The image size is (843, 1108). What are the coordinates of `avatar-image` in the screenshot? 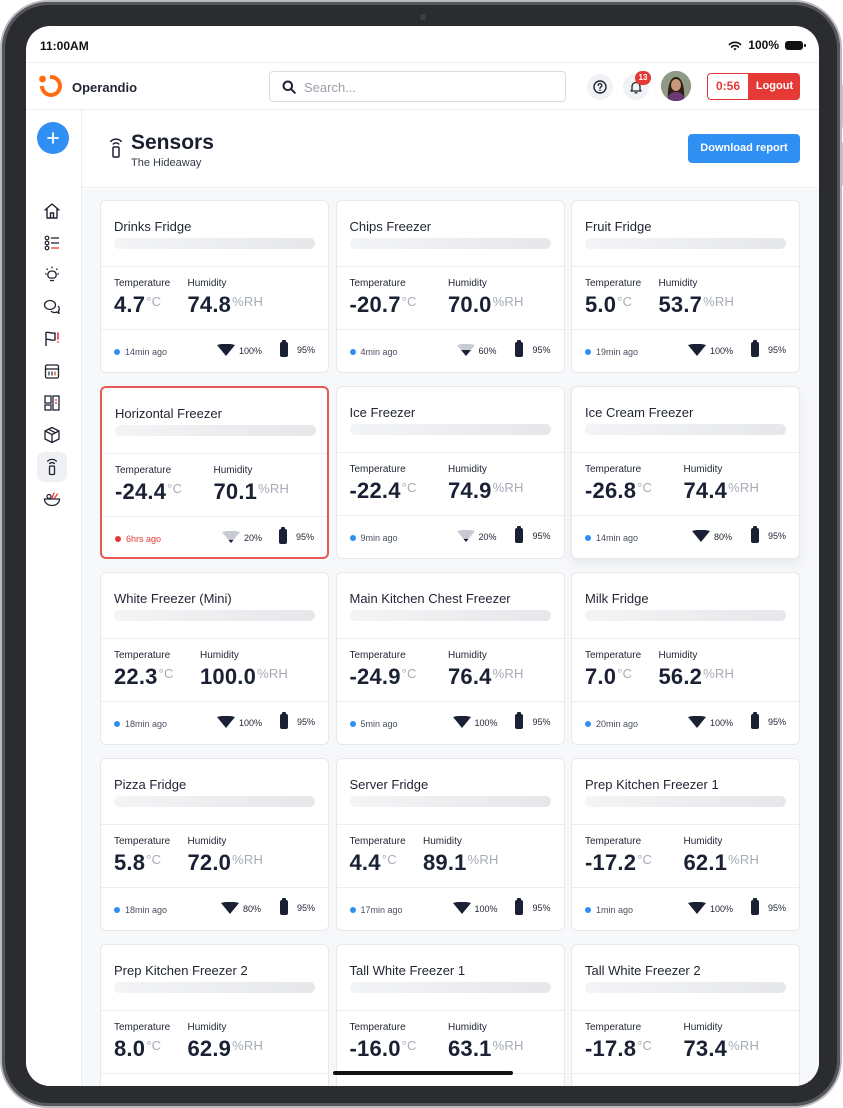 It's located at (676, 86).